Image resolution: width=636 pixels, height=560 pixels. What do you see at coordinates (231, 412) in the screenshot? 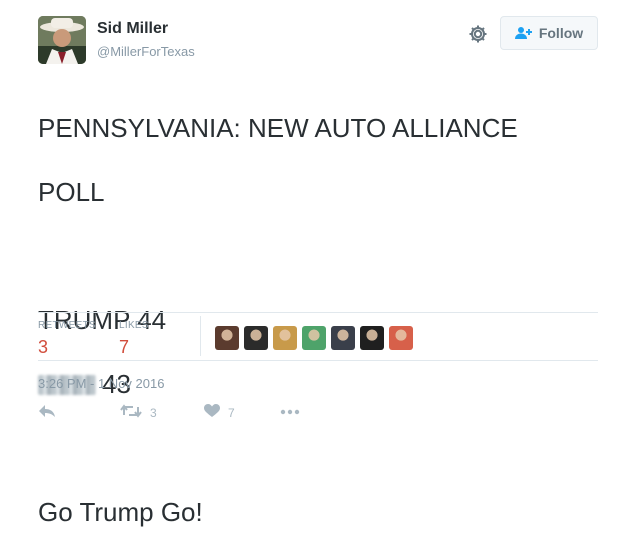
I see `like-action-count: 7` at bounding box center [231, 412].